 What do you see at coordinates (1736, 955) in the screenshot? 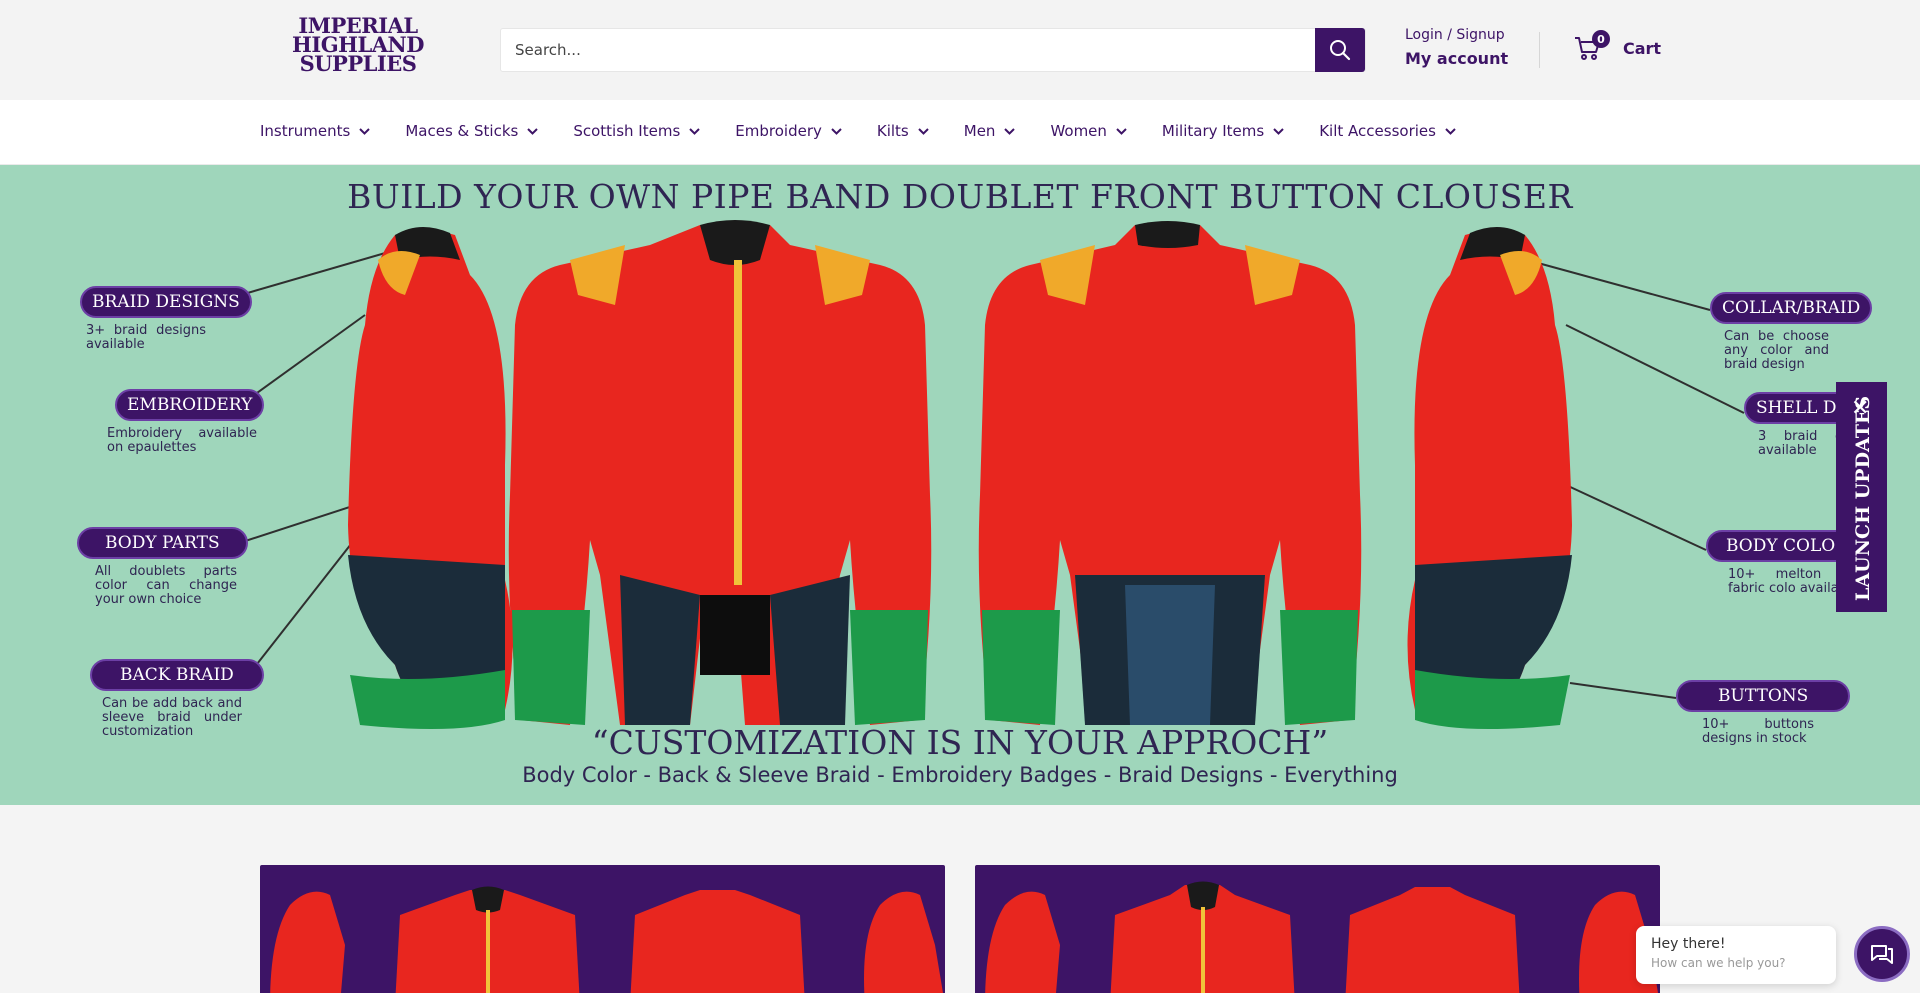
I see `chat-greeting-bubble: Hey there! How can we help you?` at bounding box center [1736, 955].